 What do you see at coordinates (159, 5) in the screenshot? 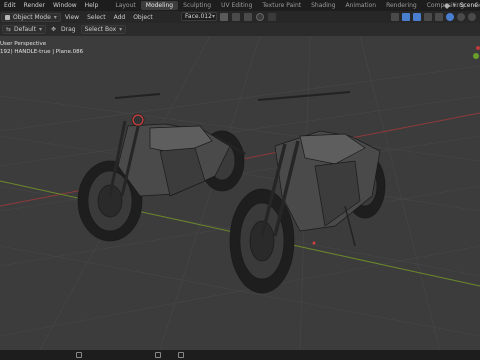
I see `tab-modeling: Modeling` at bounding box center [159, 5].